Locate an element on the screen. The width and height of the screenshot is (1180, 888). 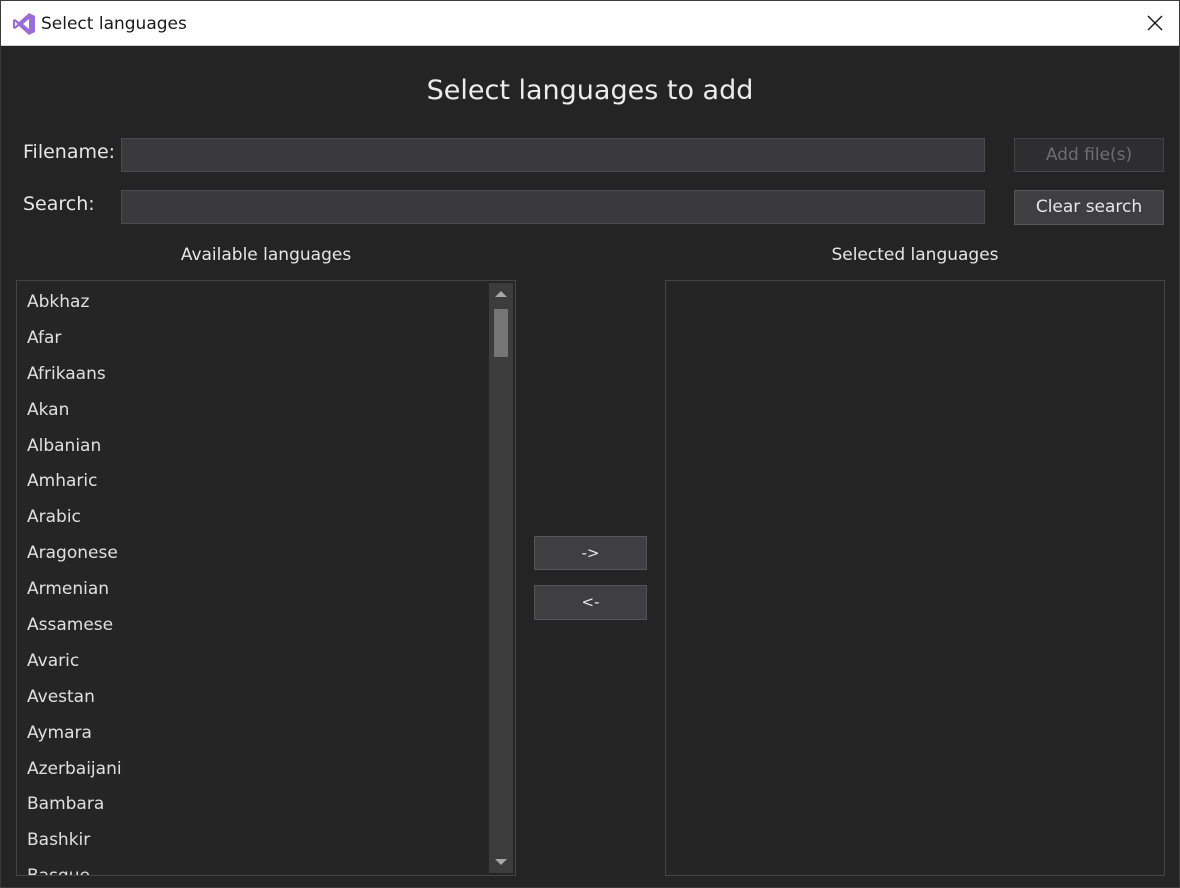
title-bar: Select languages is located at coordinates (590, 23).